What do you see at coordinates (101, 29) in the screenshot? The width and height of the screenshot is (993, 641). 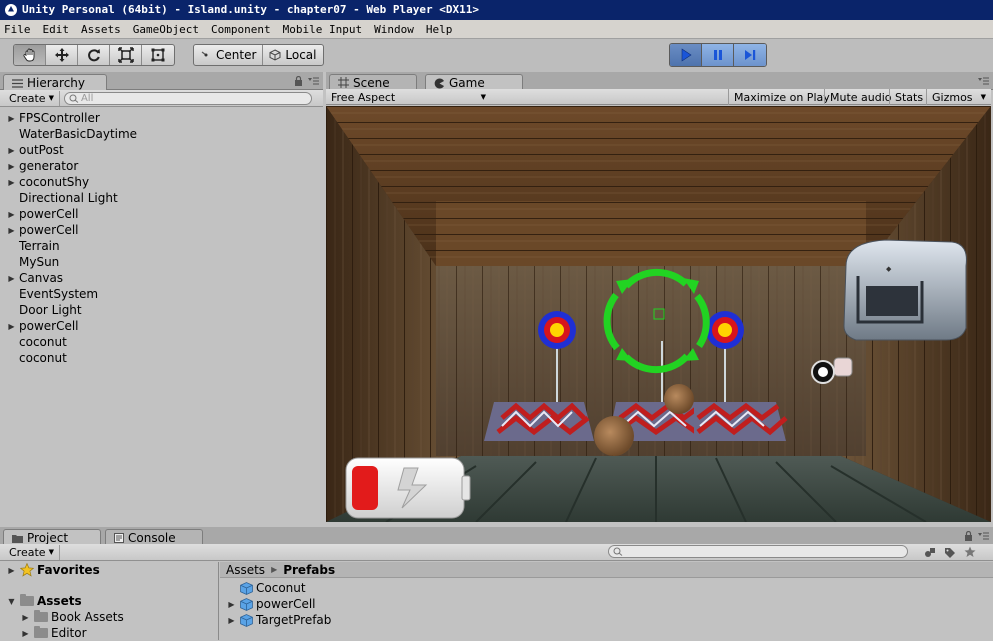 I see `menu-assets: Assets` at bounding box center [101, 29].